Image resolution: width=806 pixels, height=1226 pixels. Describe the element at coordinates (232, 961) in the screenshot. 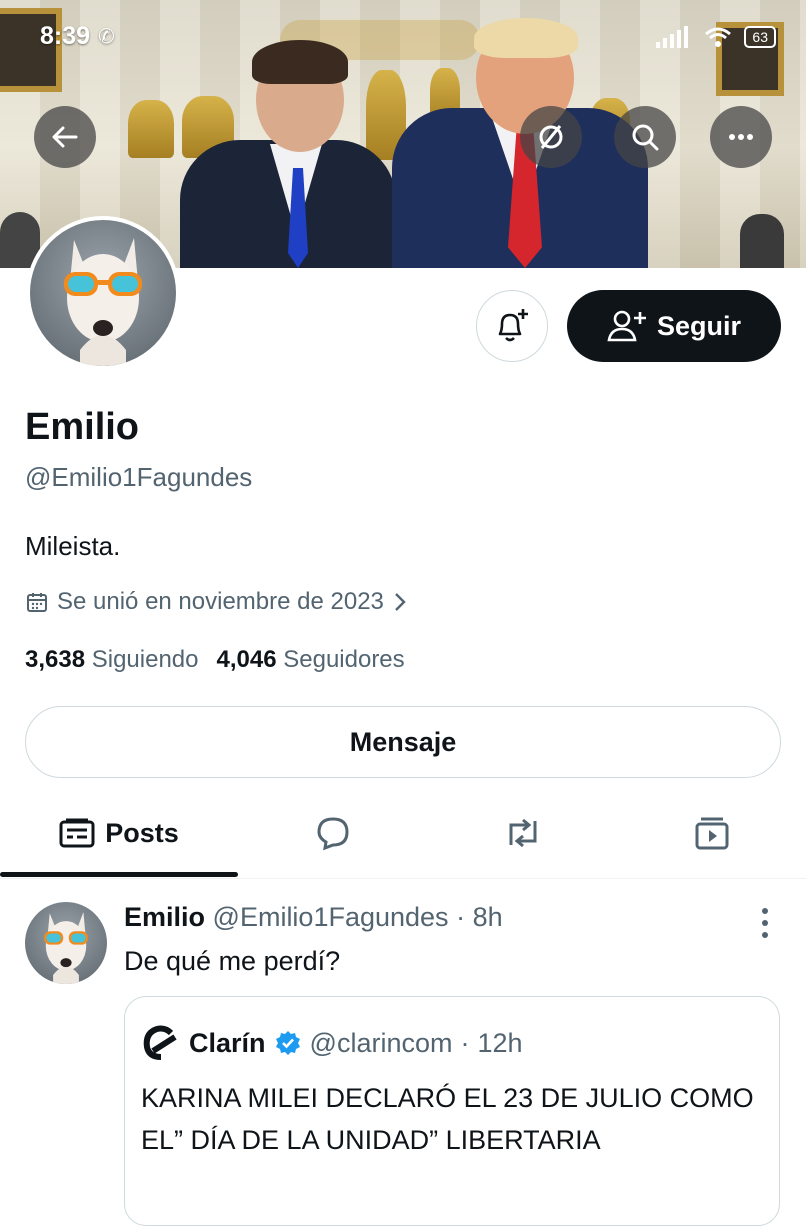

I see `post-text: De qué me perdí?` at that location.